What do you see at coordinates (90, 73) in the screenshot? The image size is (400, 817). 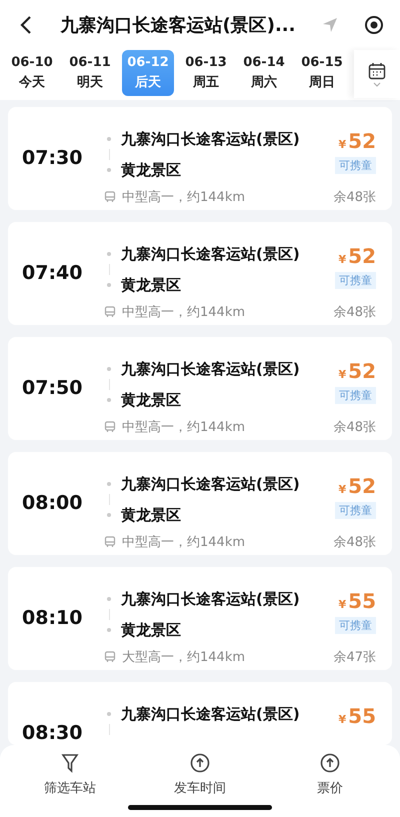 I see `date-tab: 06-11 明天` at bounding box center [90, 73].